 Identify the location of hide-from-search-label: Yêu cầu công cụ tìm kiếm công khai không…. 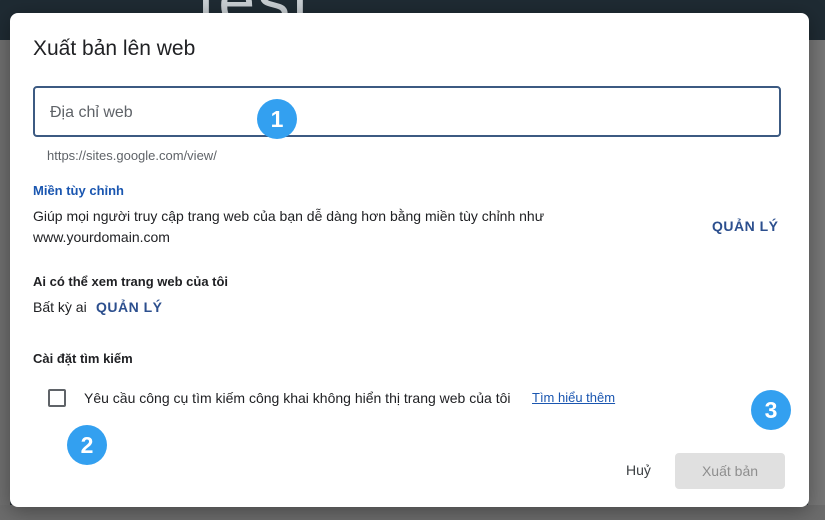
(297, 398).